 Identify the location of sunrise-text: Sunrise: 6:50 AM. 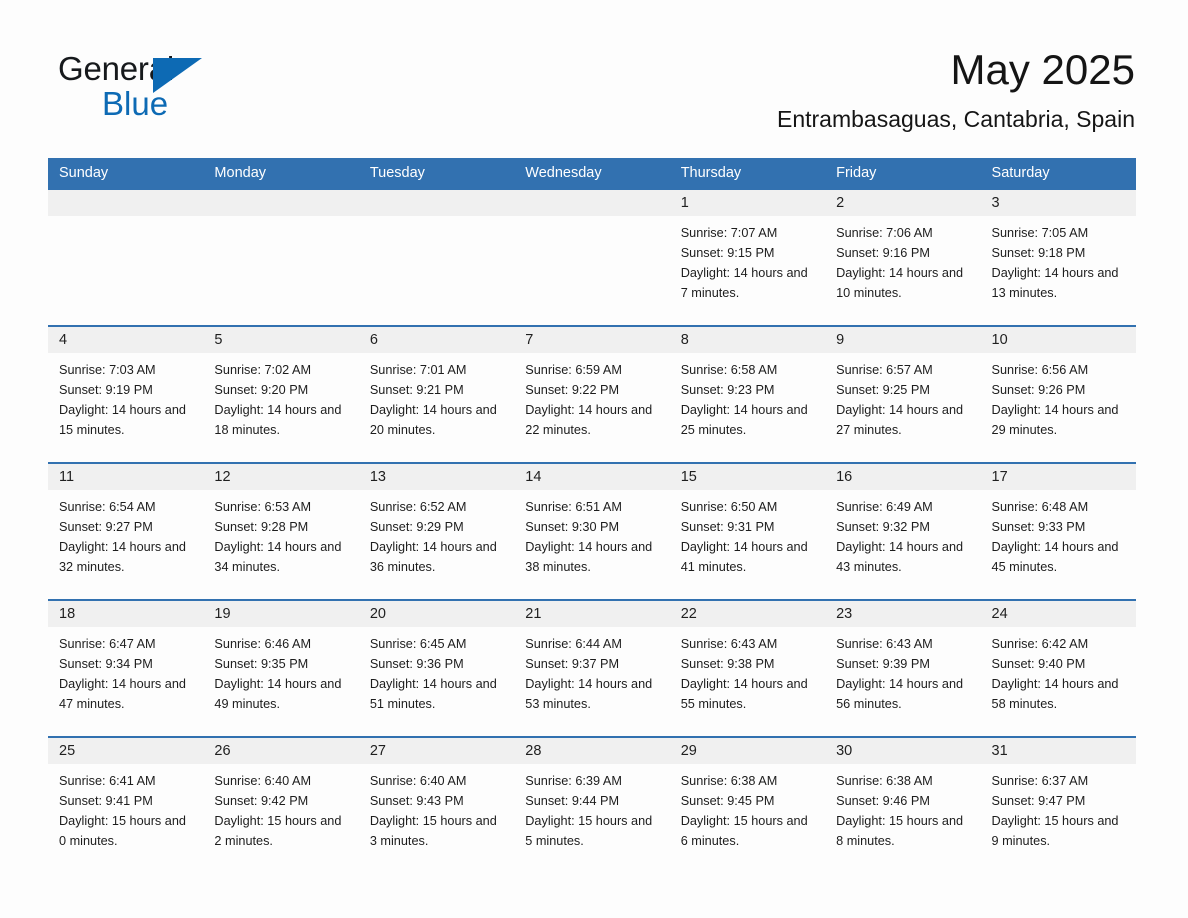
(729, 507).